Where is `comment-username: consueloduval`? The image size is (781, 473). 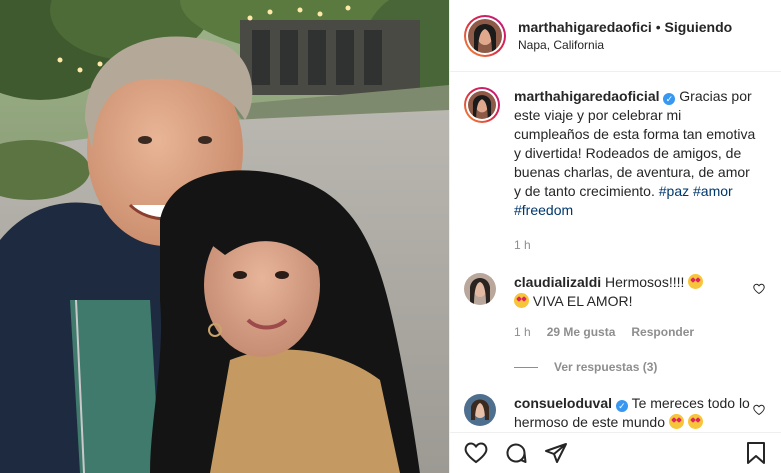
comment-username: consueloduval is located at coordinates (563, 403).